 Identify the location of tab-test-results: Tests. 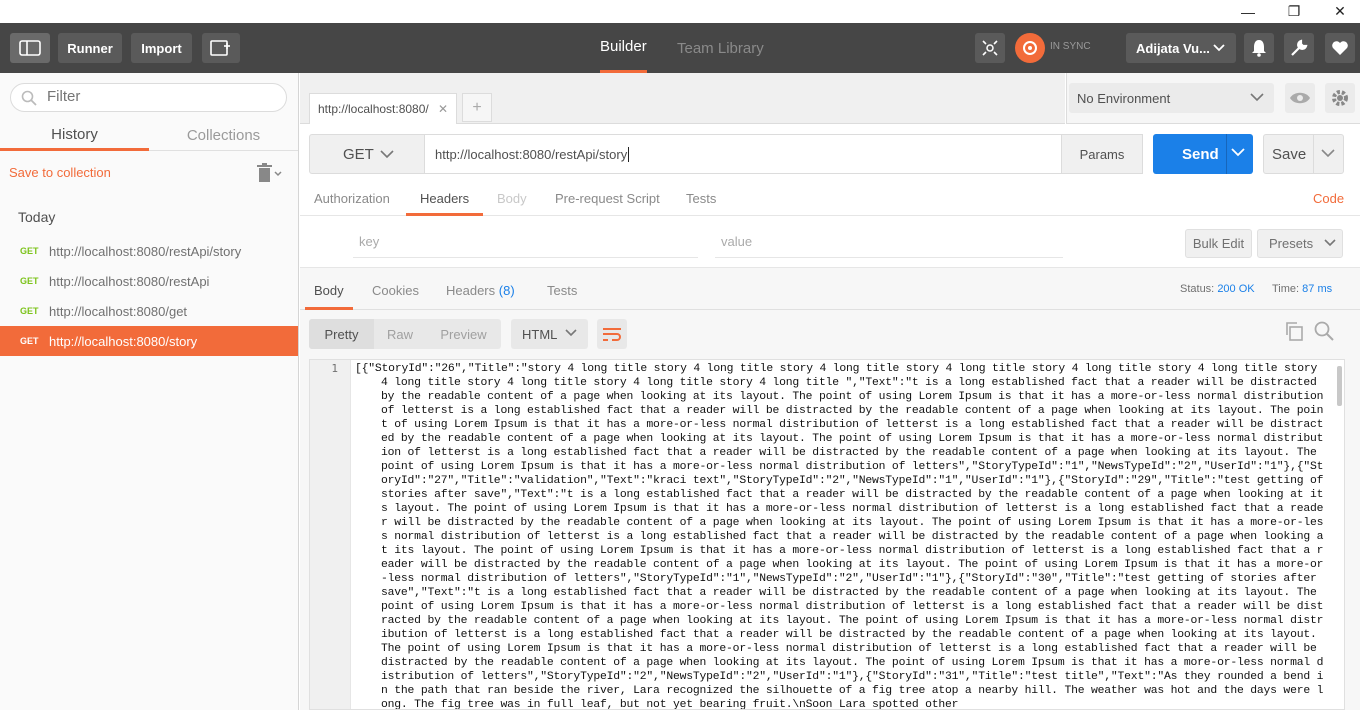
(562, 290).